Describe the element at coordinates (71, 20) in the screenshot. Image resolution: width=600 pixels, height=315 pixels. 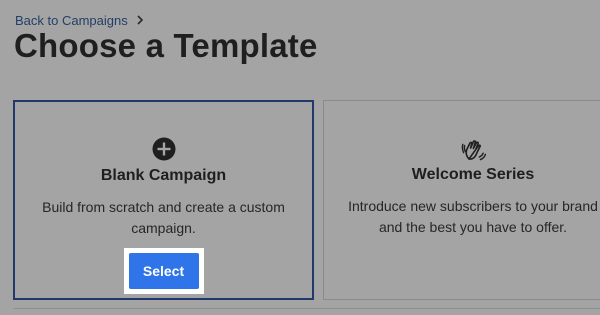
I see `back-to-campaigns-link: Back to Campaigns` at that location.